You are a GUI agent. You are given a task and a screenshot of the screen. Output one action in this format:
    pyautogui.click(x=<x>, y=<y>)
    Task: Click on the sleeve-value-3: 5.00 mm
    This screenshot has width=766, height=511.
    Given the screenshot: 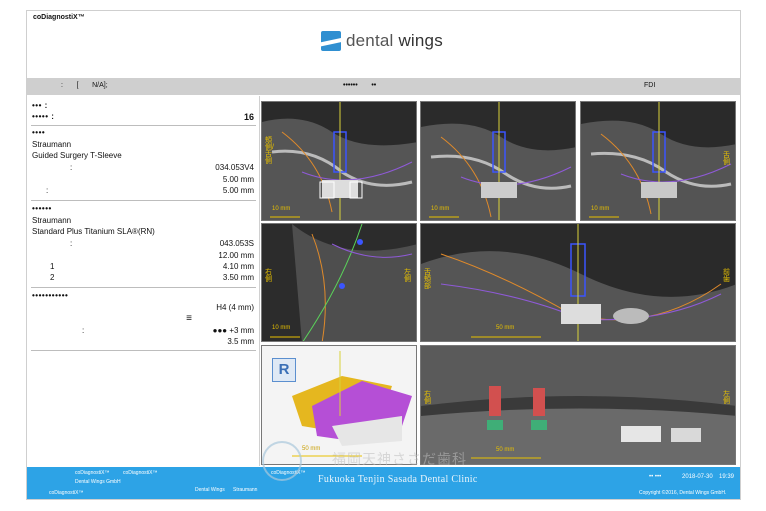 What is the action you would take?
    pyautogui.click(x=238, y=190)
    